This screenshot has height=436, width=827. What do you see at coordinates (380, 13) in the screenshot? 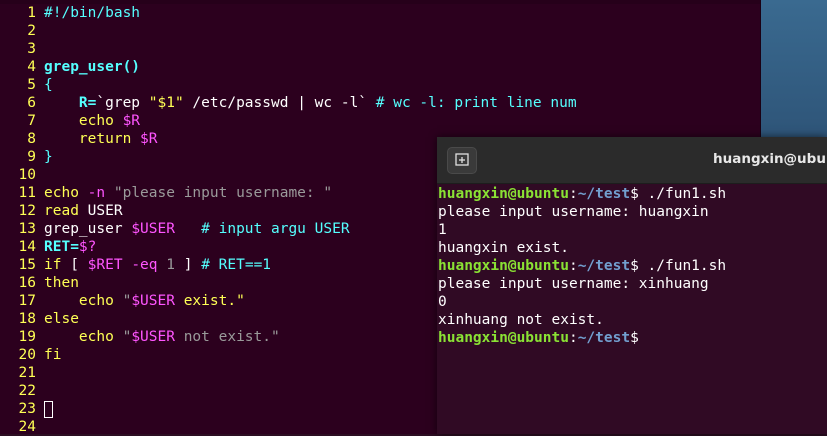
I see `editor-line: 1 #!/bin/bash` at bounding box center [380, 13].